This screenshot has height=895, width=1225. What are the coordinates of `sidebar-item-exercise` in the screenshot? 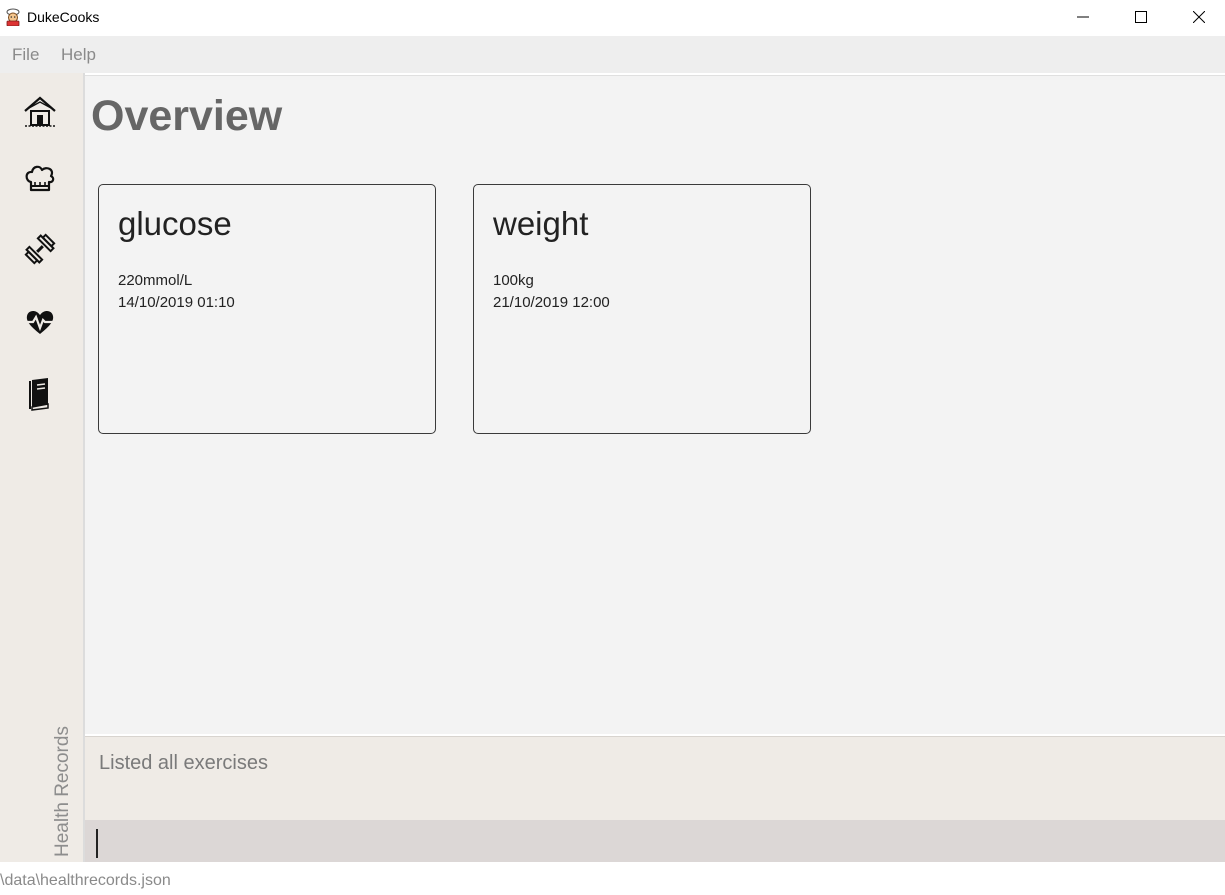 It's located at (40, 249).